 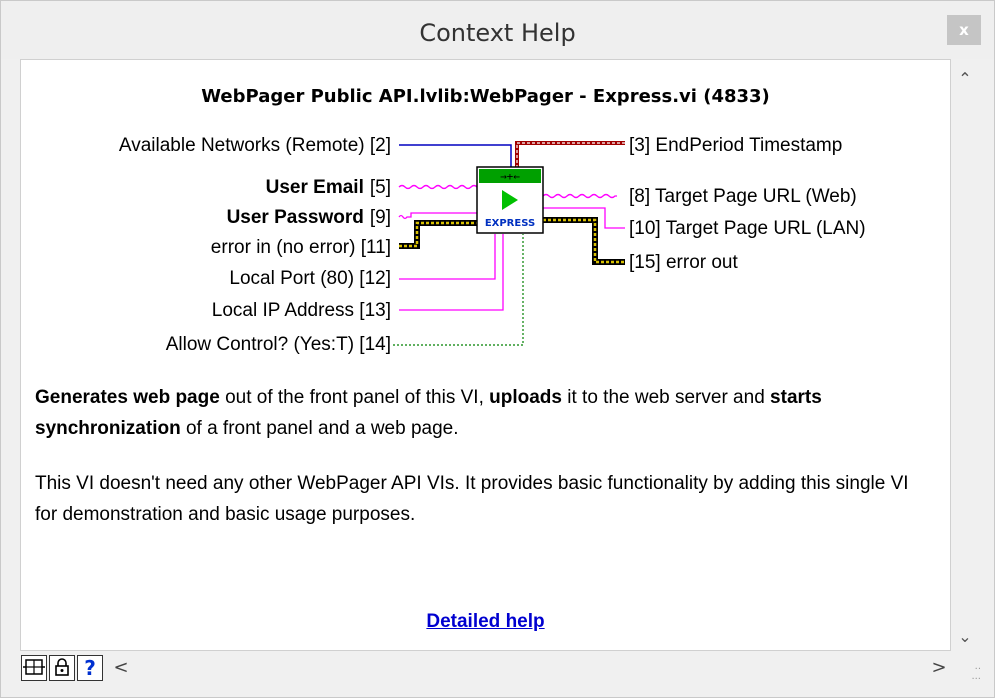 I want to click on output-label-target-url-lan: [10] Target Page URL (LAN), so click(x=747, y=228).